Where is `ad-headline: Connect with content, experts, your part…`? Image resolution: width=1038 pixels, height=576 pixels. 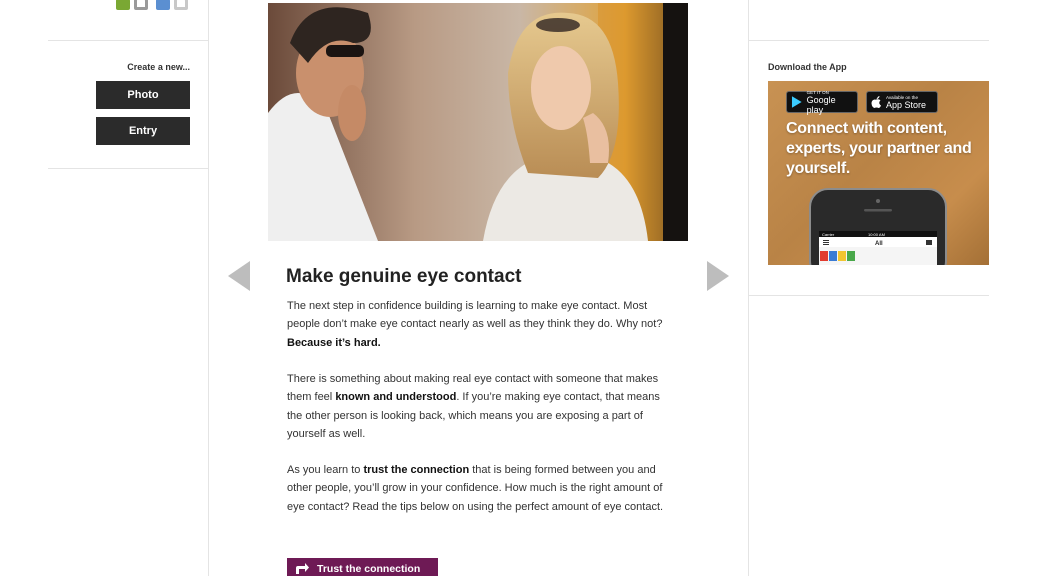 ad-headline: Connect with content, experts, your part… is located at coordinates (879, 148).